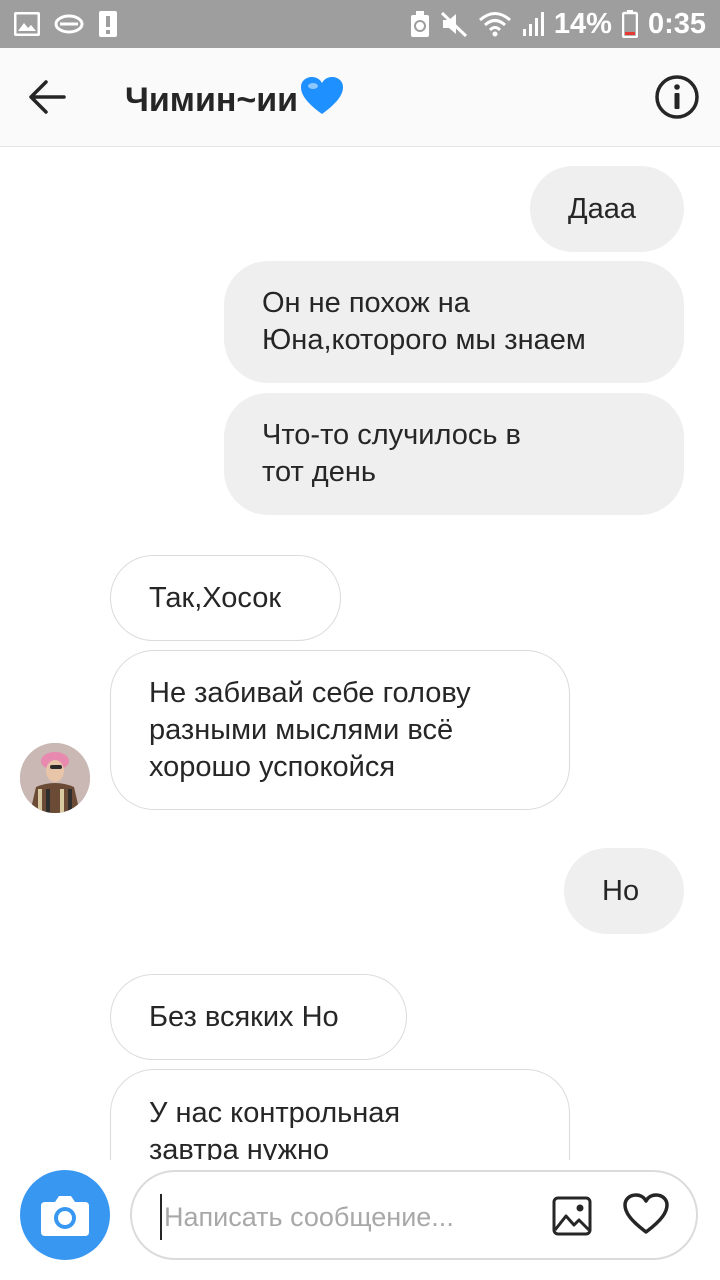 This screenshot has width=720, height=1280. I want to click on image-icon, so click(572, 1216).